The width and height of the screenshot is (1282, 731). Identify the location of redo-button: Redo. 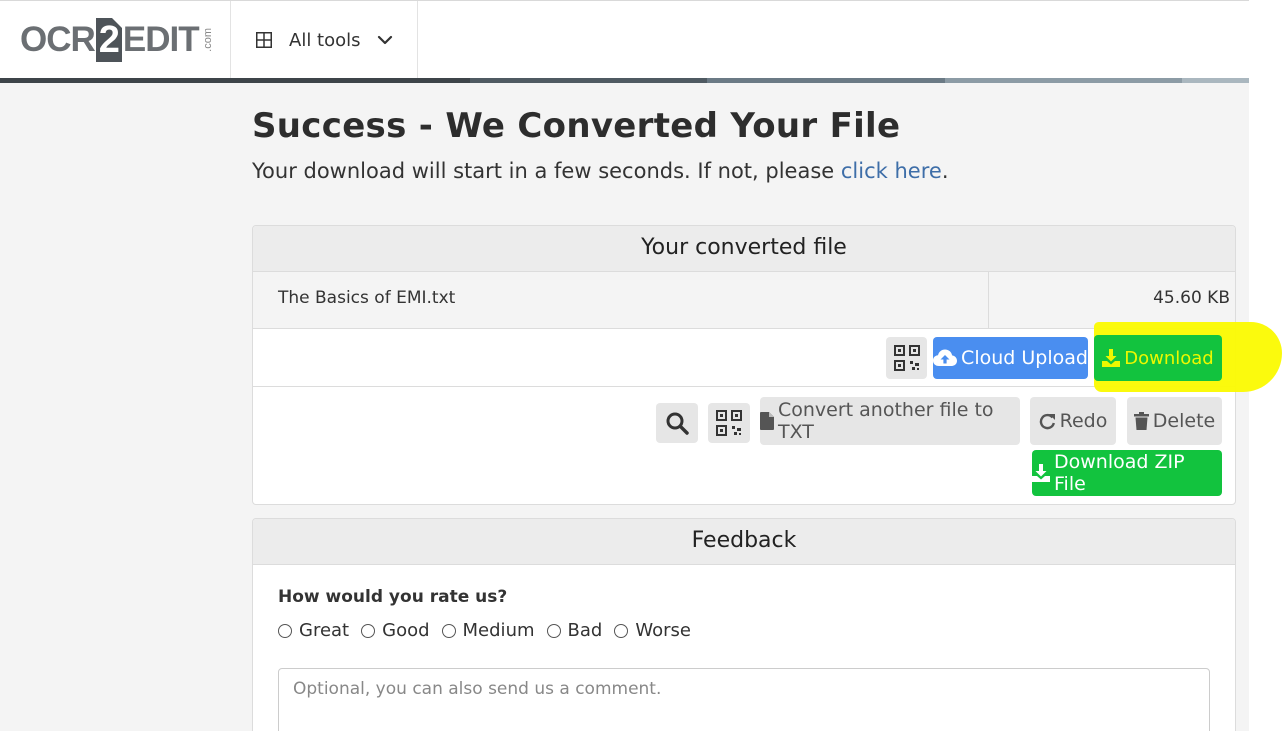
(1073, 421).